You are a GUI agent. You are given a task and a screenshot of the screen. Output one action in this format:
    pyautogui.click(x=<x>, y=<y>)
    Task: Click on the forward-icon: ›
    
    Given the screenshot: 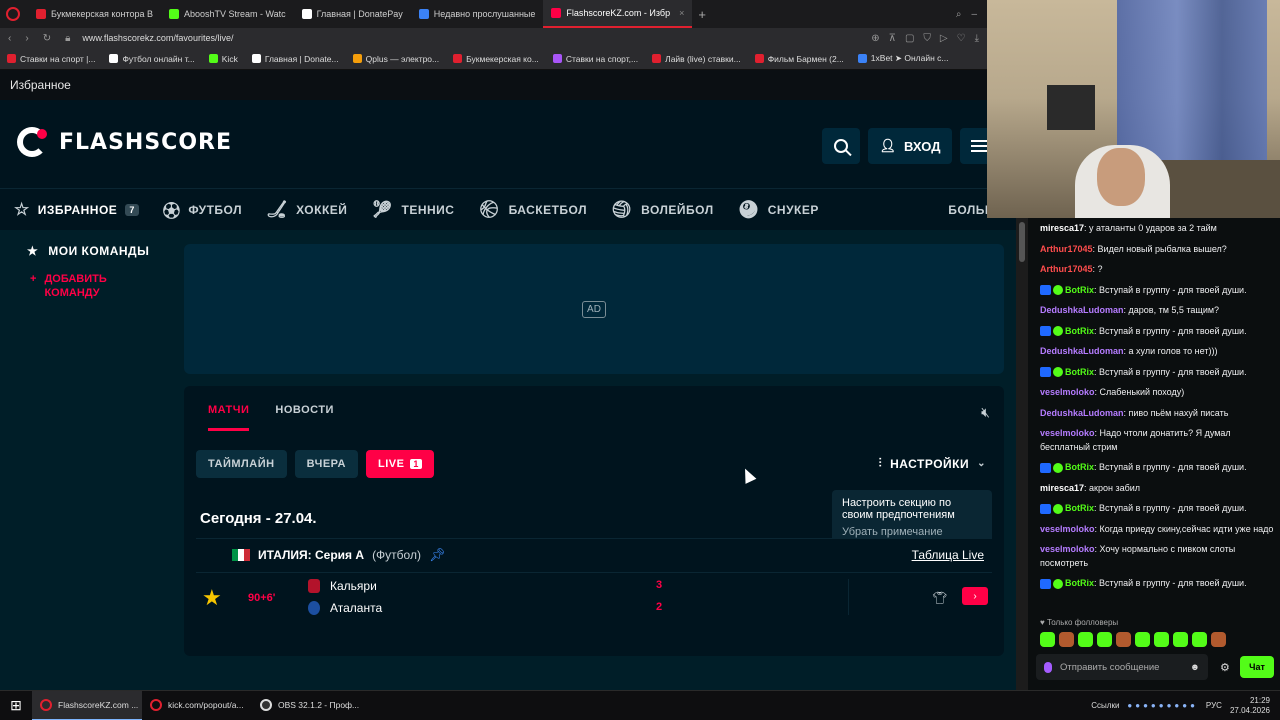 What is the action you would take?
    pyautogui.click(x=26, y=38)
    